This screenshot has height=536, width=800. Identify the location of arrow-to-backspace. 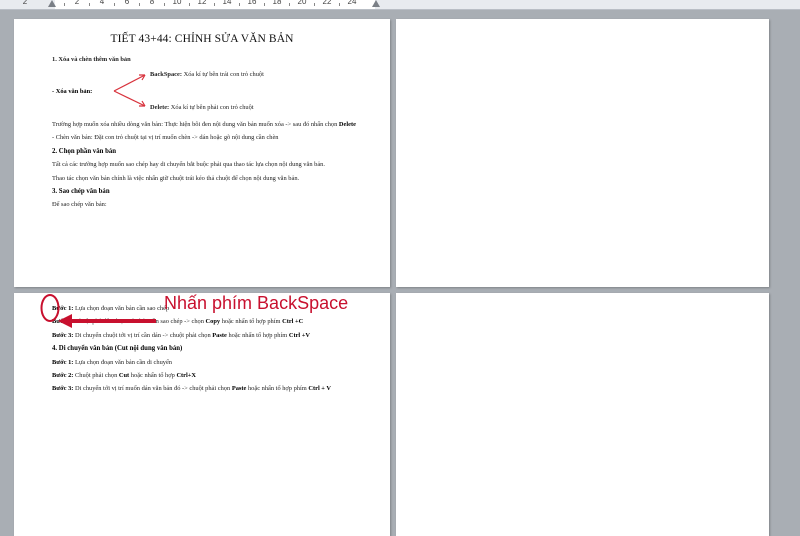
(129, 83).